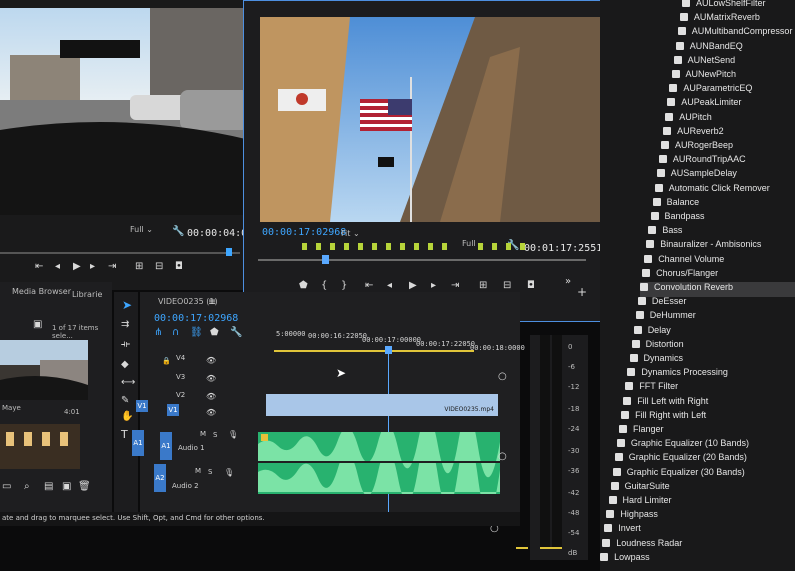  Describe the element at coordinates (6, 487) in the screenshot. I see `new-bin-icon: ▭` at that location.